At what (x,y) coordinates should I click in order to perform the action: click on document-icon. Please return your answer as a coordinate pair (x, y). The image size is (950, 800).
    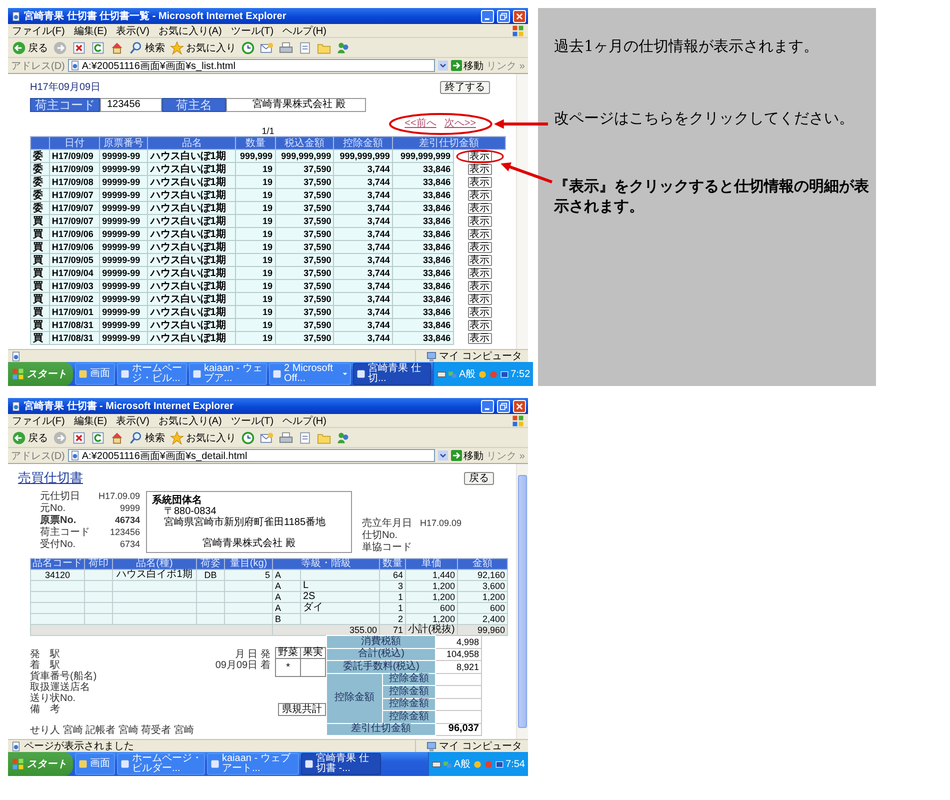
    Looking at the image, I should click on (305, 47).